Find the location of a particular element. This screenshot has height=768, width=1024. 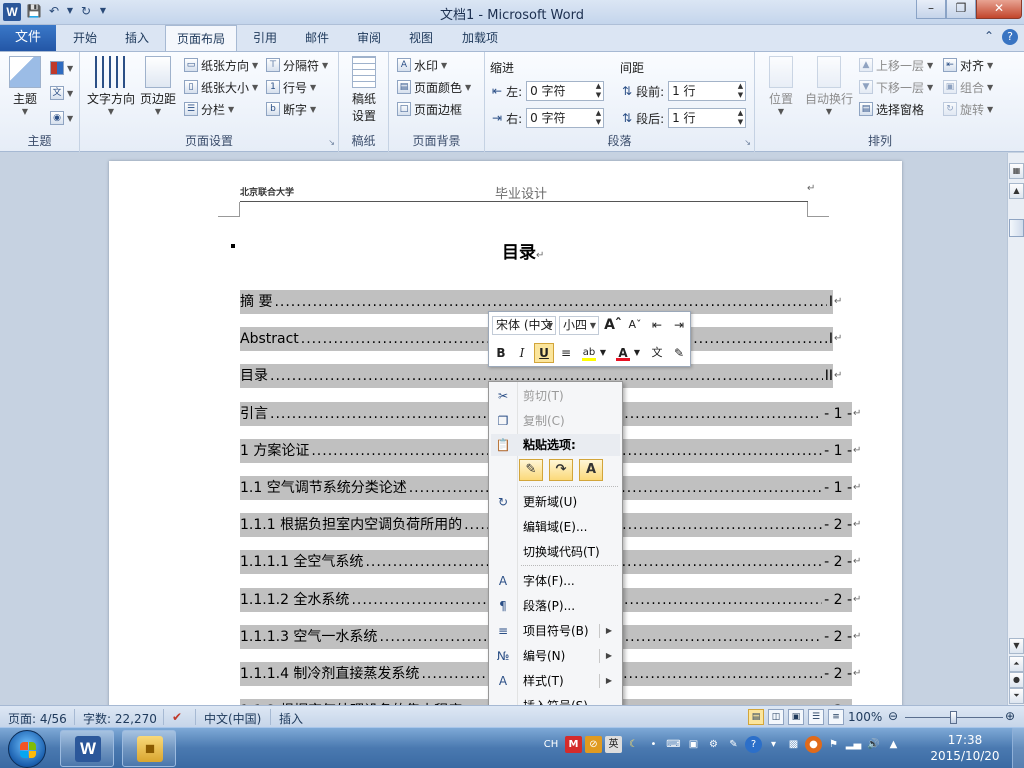

selection-pane-button: ▤ 选择窗格 is located at coordinates (891, 109).